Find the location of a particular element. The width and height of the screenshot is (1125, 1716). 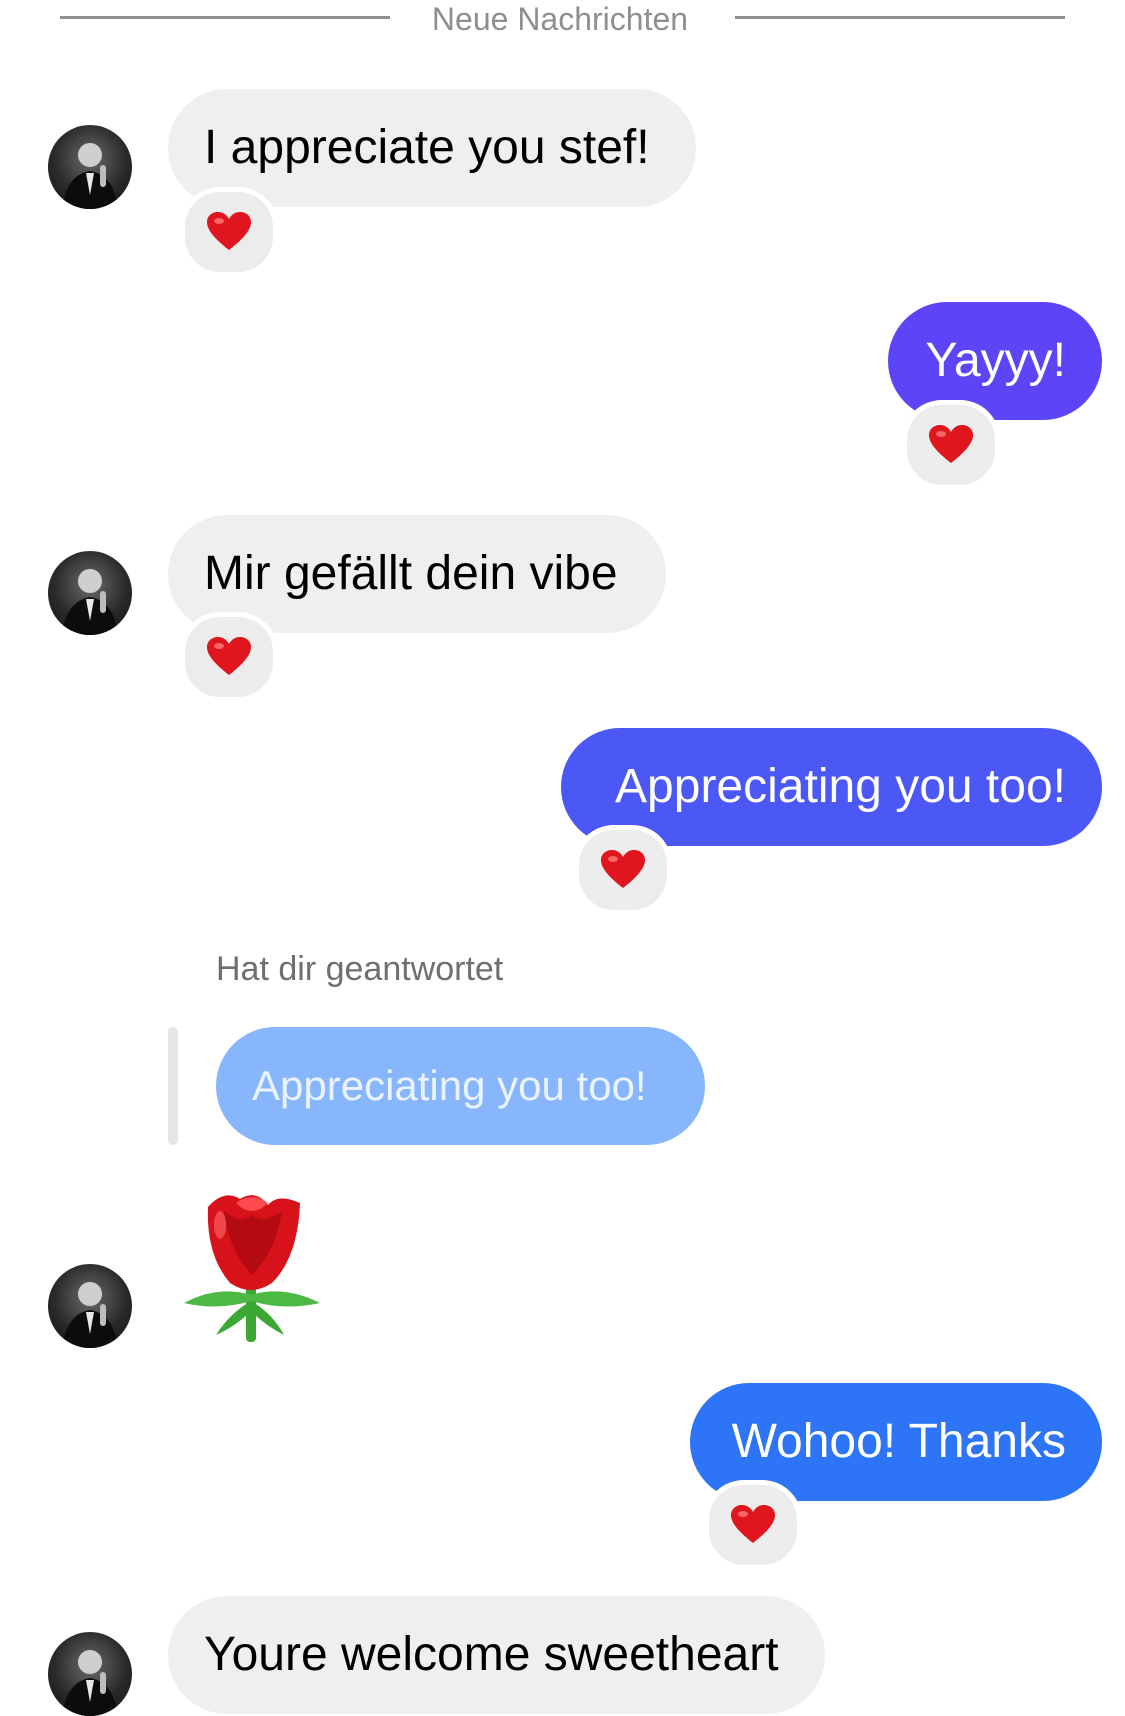

quoted-message-bubble: Appreciating you too! is located at coordinates (460, 1086).